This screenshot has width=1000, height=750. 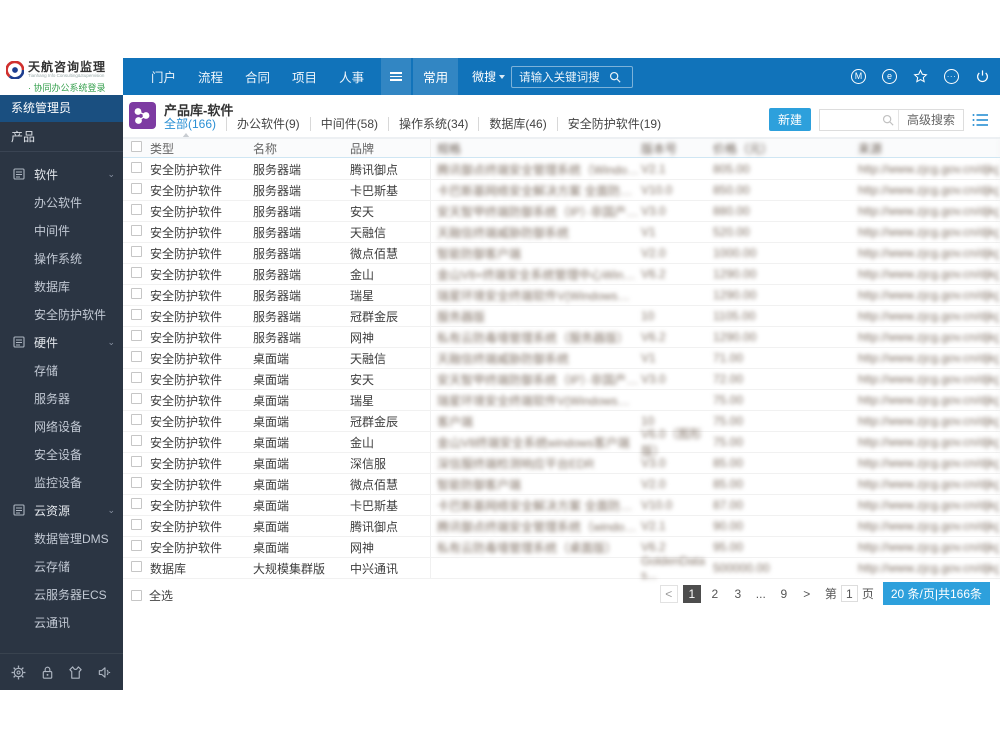 What do you see at coordinates (61, 454) in the screenshot?
I see `sidebar-subitem: 安全设备` at bounding box center [61, 454].